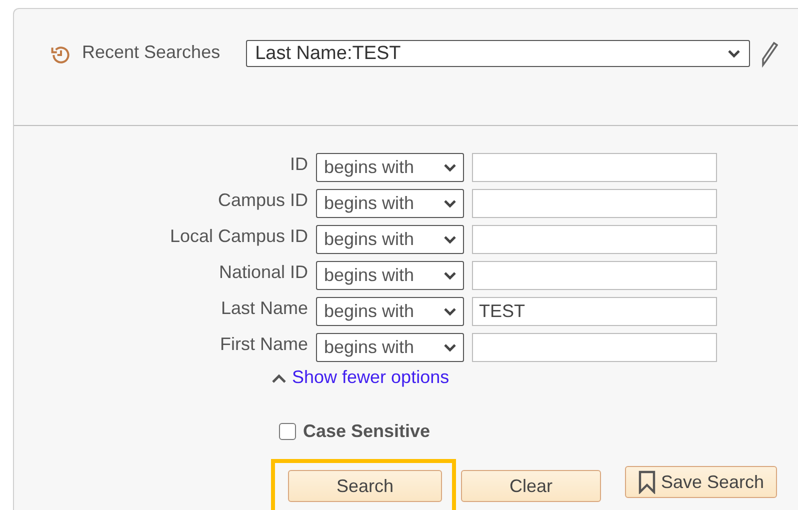  What do you see at coordinates (61, 55) in the screenshot?
I see `history-icon` at bounding box center [61, 55].